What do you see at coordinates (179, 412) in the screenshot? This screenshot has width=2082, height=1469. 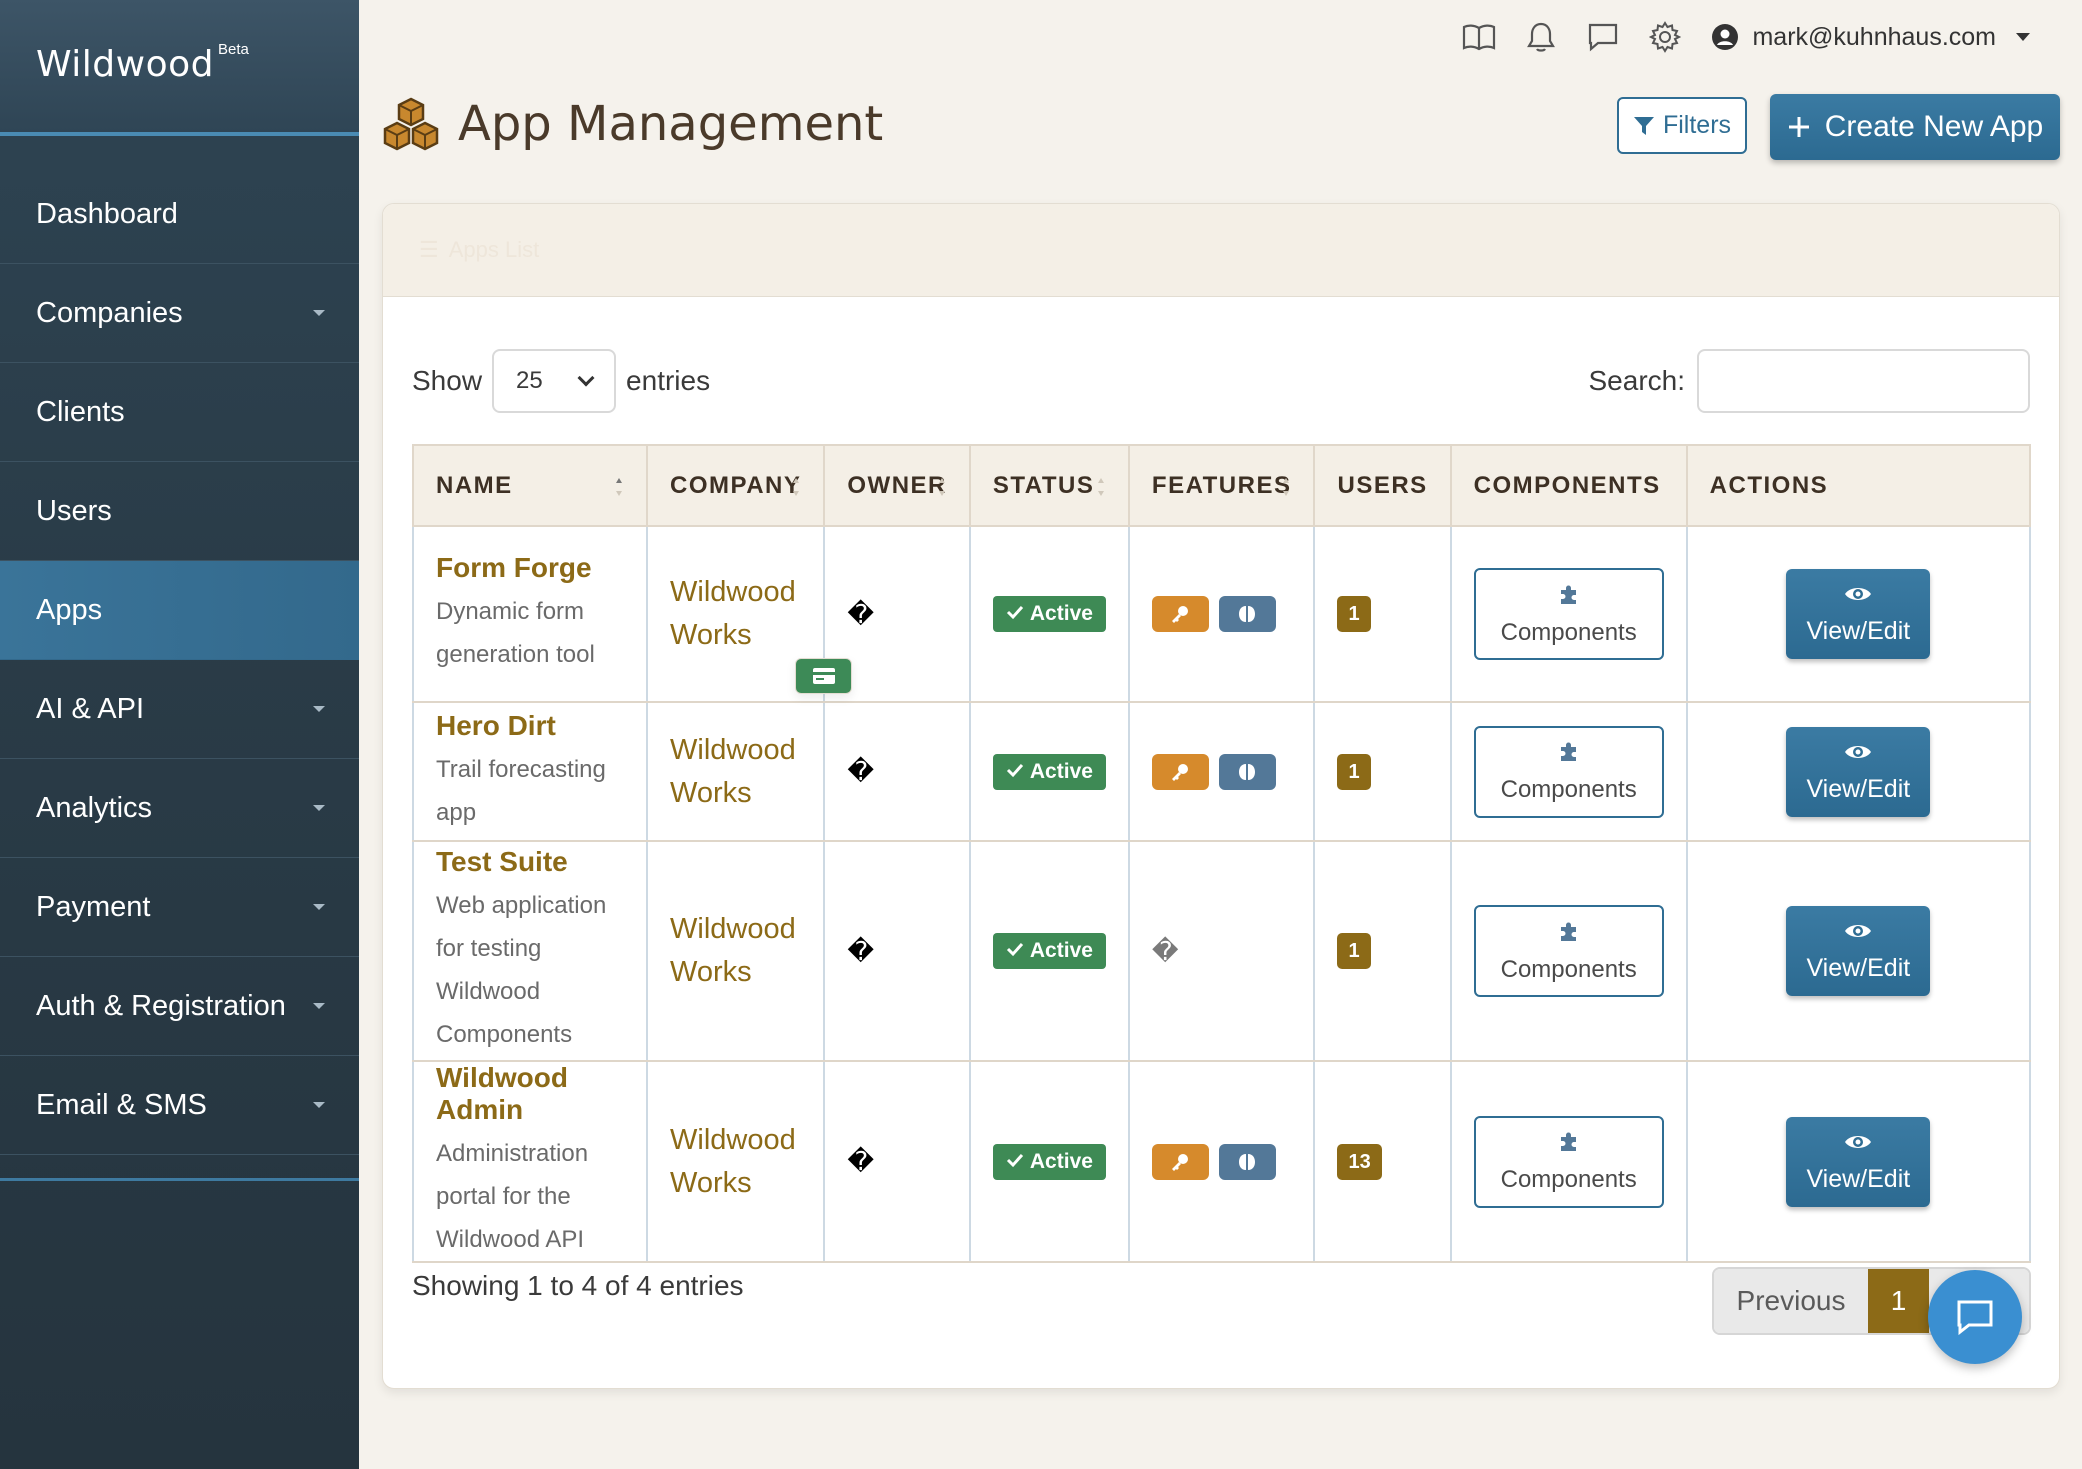 I see `sidebar-item-clients: Clients` at bounding box center [179, 412].